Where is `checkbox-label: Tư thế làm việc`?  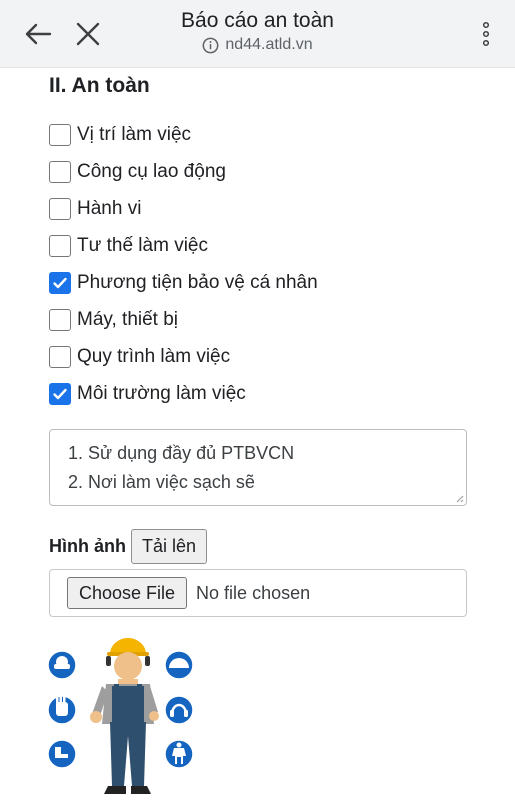
checkbox-label: Tư thế làm việc is located at coordinates (142, 245).